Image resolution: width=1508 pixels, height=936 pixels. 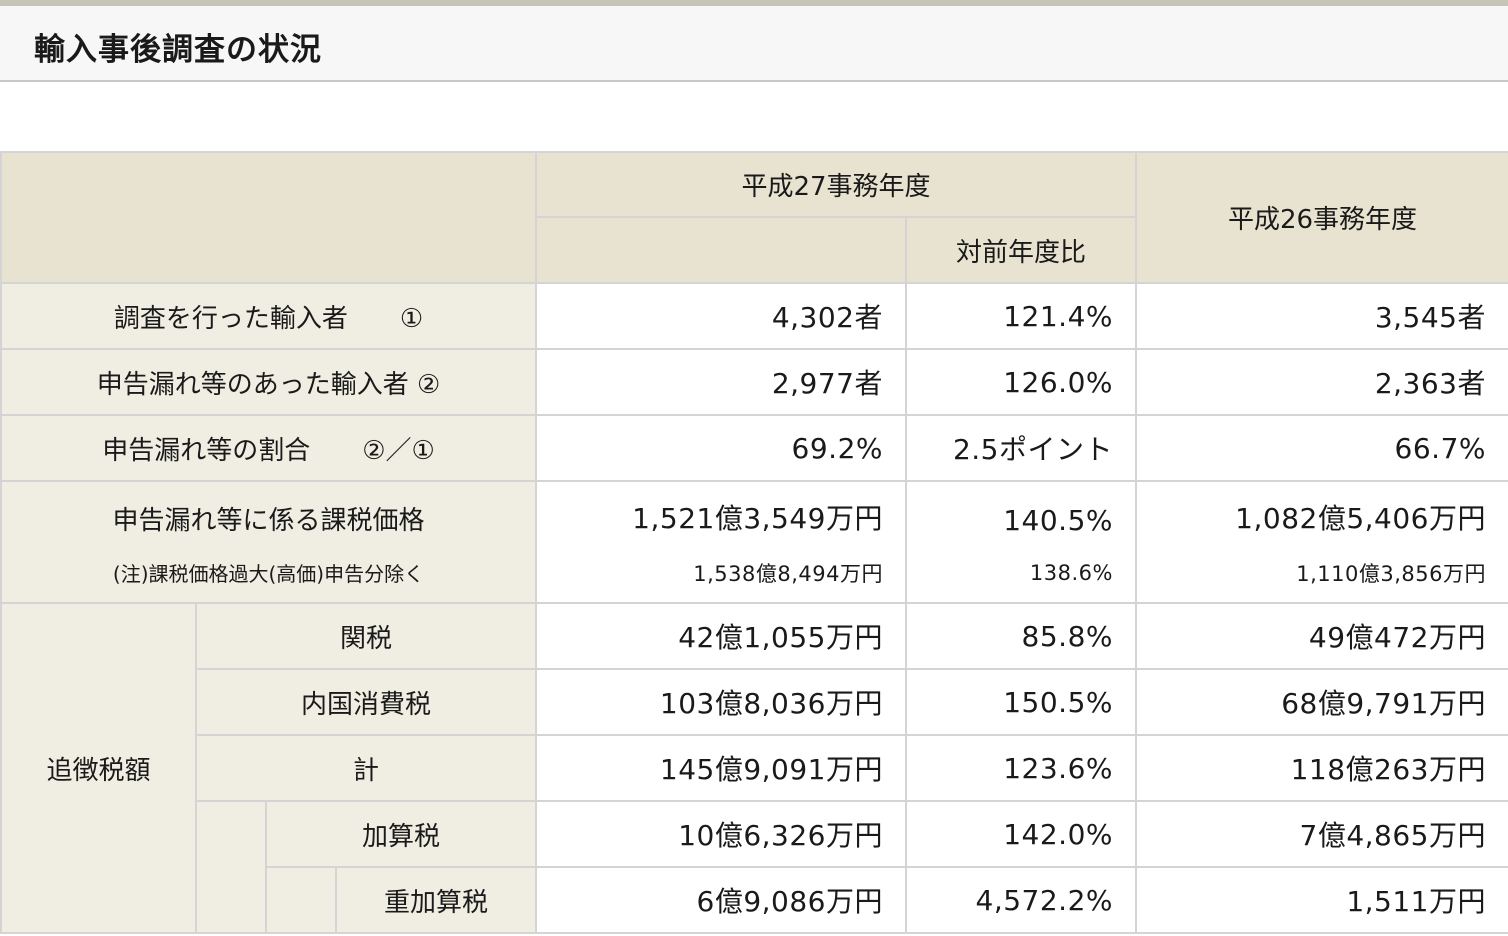 I want to click on cell-h27: 1,521億3,549万円, so click(x=721, y=511).